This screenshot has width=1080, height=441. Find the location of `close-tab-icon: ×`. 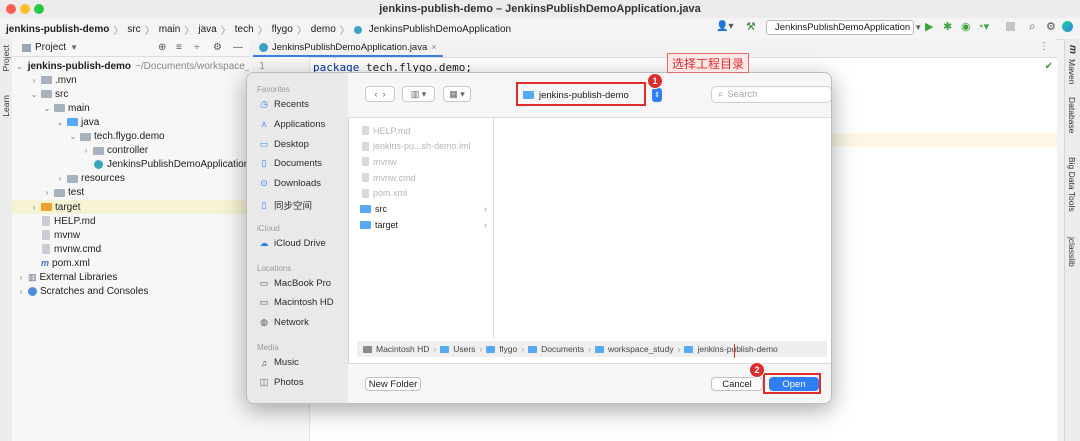

close-tab-icon: × is located at coordinates (433, 47).